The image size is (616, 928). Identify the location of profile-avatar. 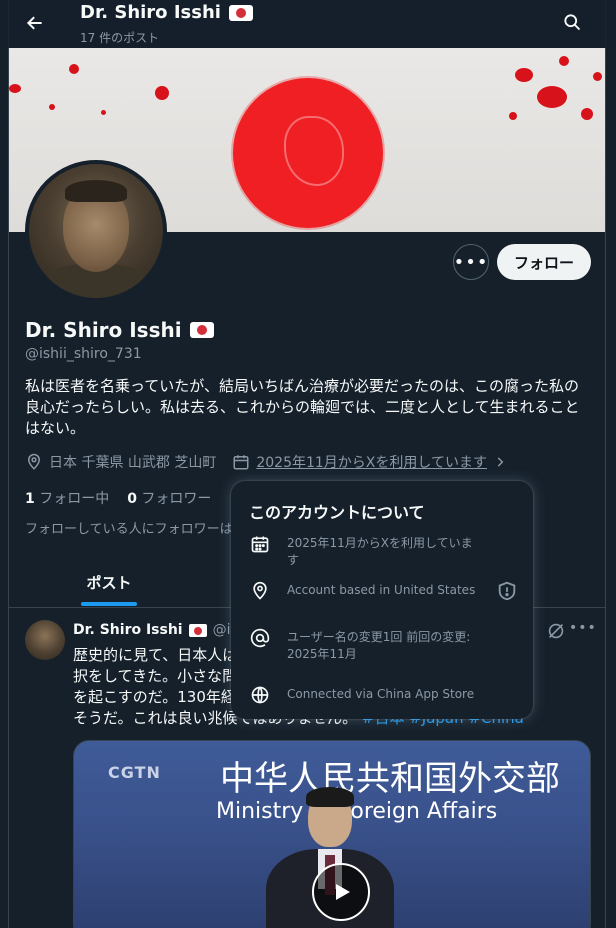
(96, 231).